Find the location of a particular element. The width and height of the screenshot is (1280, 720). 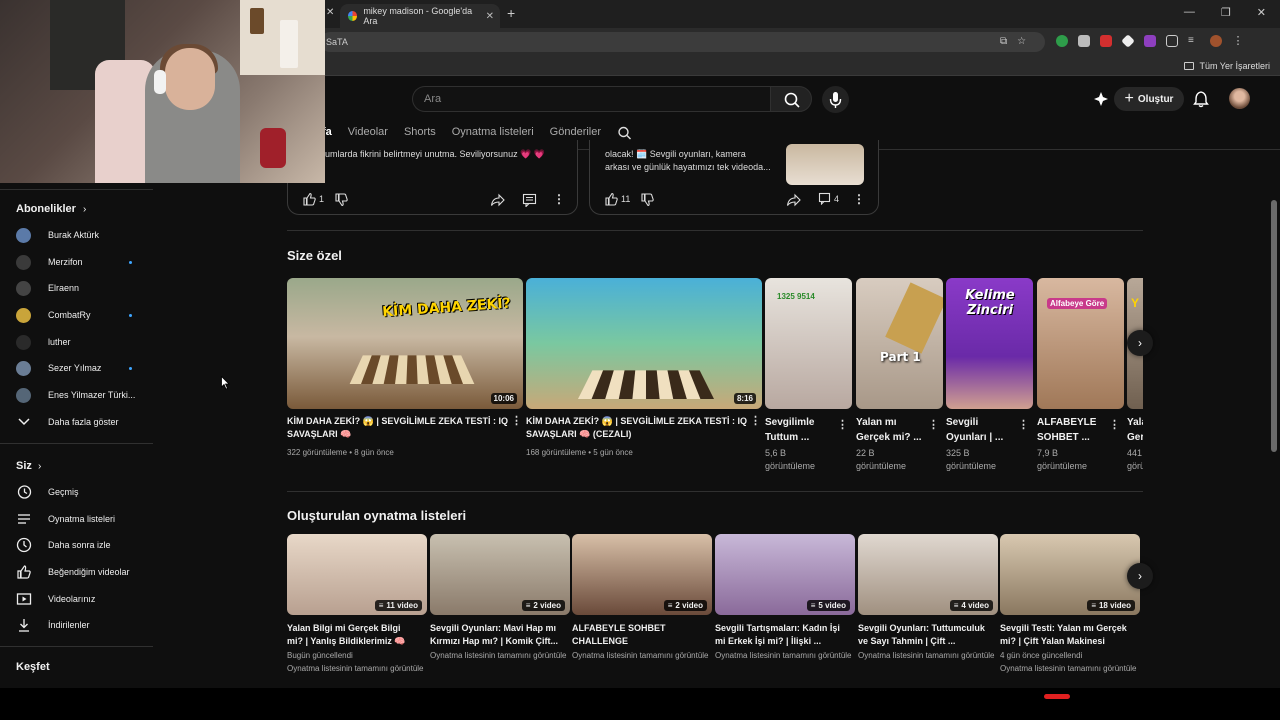

playlist-thumbnail: ≡ 11 video is located at coordinates (357, 574).